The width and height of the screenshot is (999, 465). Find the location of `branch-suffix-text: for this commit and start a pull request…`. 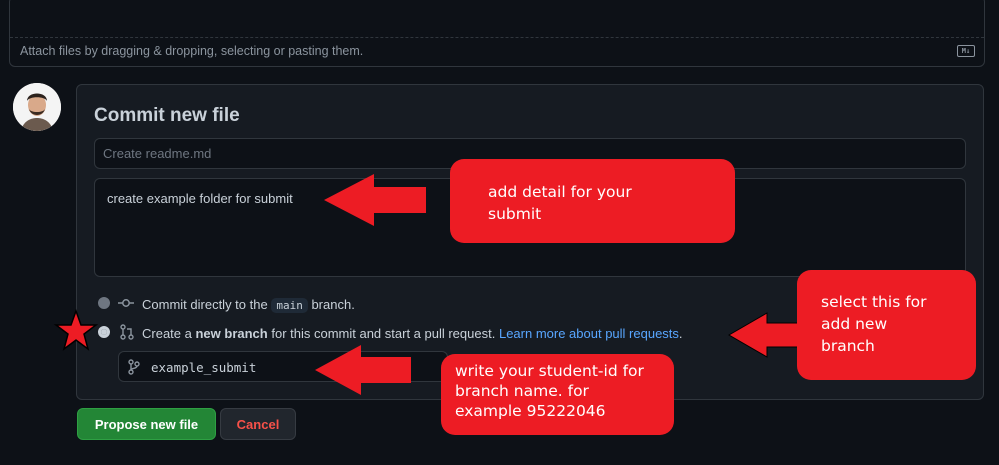

branch-suffix-text: for this commit and start a pull request… is located at coordinates (381, 333).